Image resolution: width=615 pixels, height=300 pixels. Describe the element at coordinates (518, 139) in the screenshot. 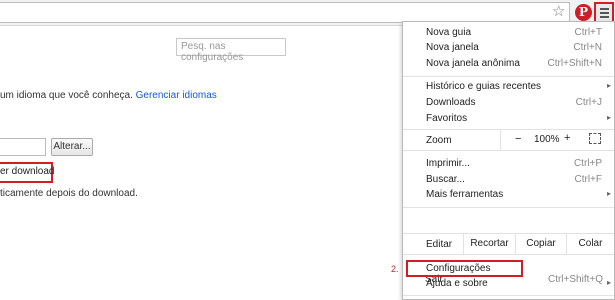

I see `zoom-out-button: −` at that location.